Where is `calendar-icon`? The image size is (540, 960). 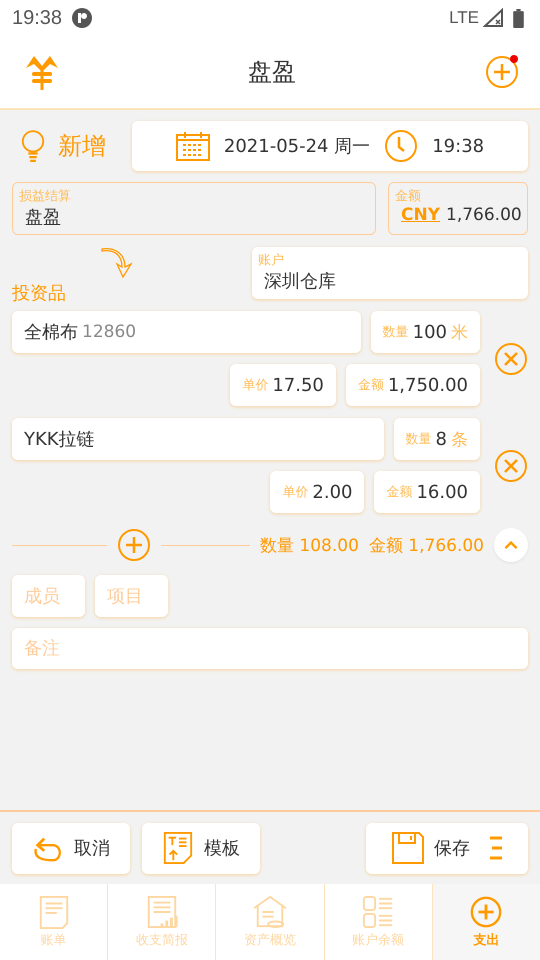
calendar-icon is located at coordinates (193, 146).